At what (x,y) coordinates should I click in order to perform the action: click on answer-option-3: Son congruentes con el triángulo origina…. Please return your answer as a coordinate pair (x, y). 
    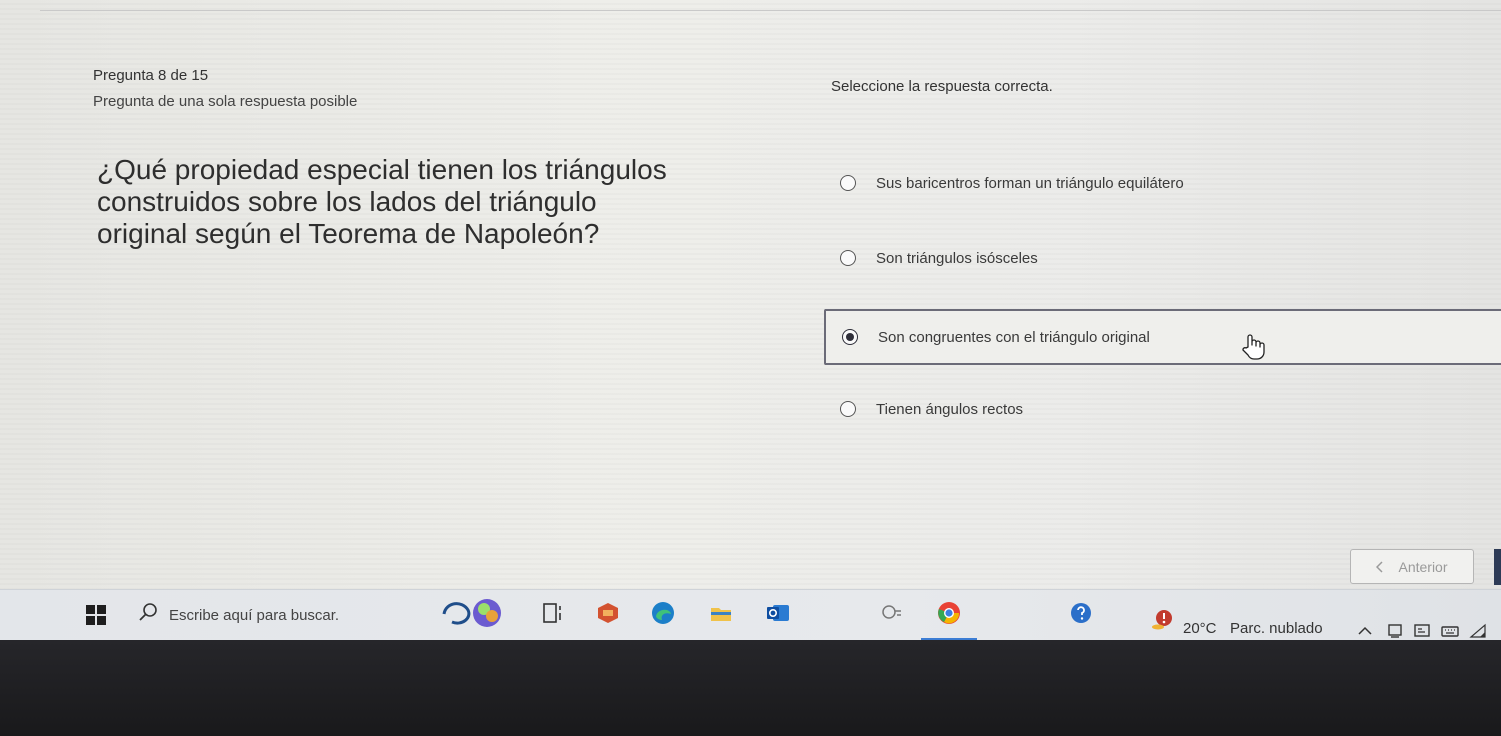
    Looking at the image, I should click on (1162, 337).